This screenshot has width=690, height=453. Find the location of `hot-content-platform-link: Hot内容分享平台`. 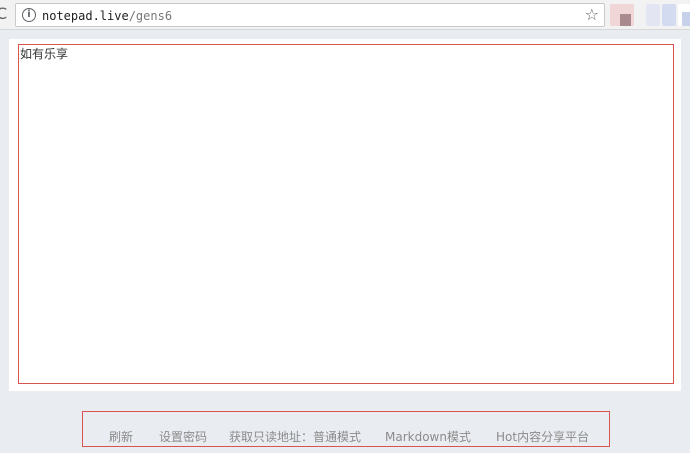

hot-content-platform-link: Hot内容分享平台 is located at coordinates (542, 437).